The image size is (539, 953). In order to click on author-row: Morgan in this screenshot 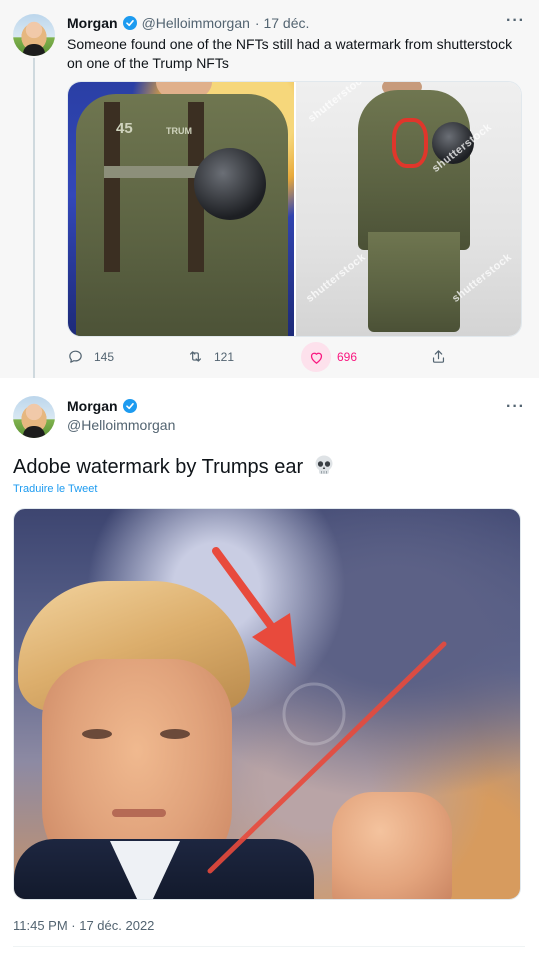, I will do `click(102, 406)`.